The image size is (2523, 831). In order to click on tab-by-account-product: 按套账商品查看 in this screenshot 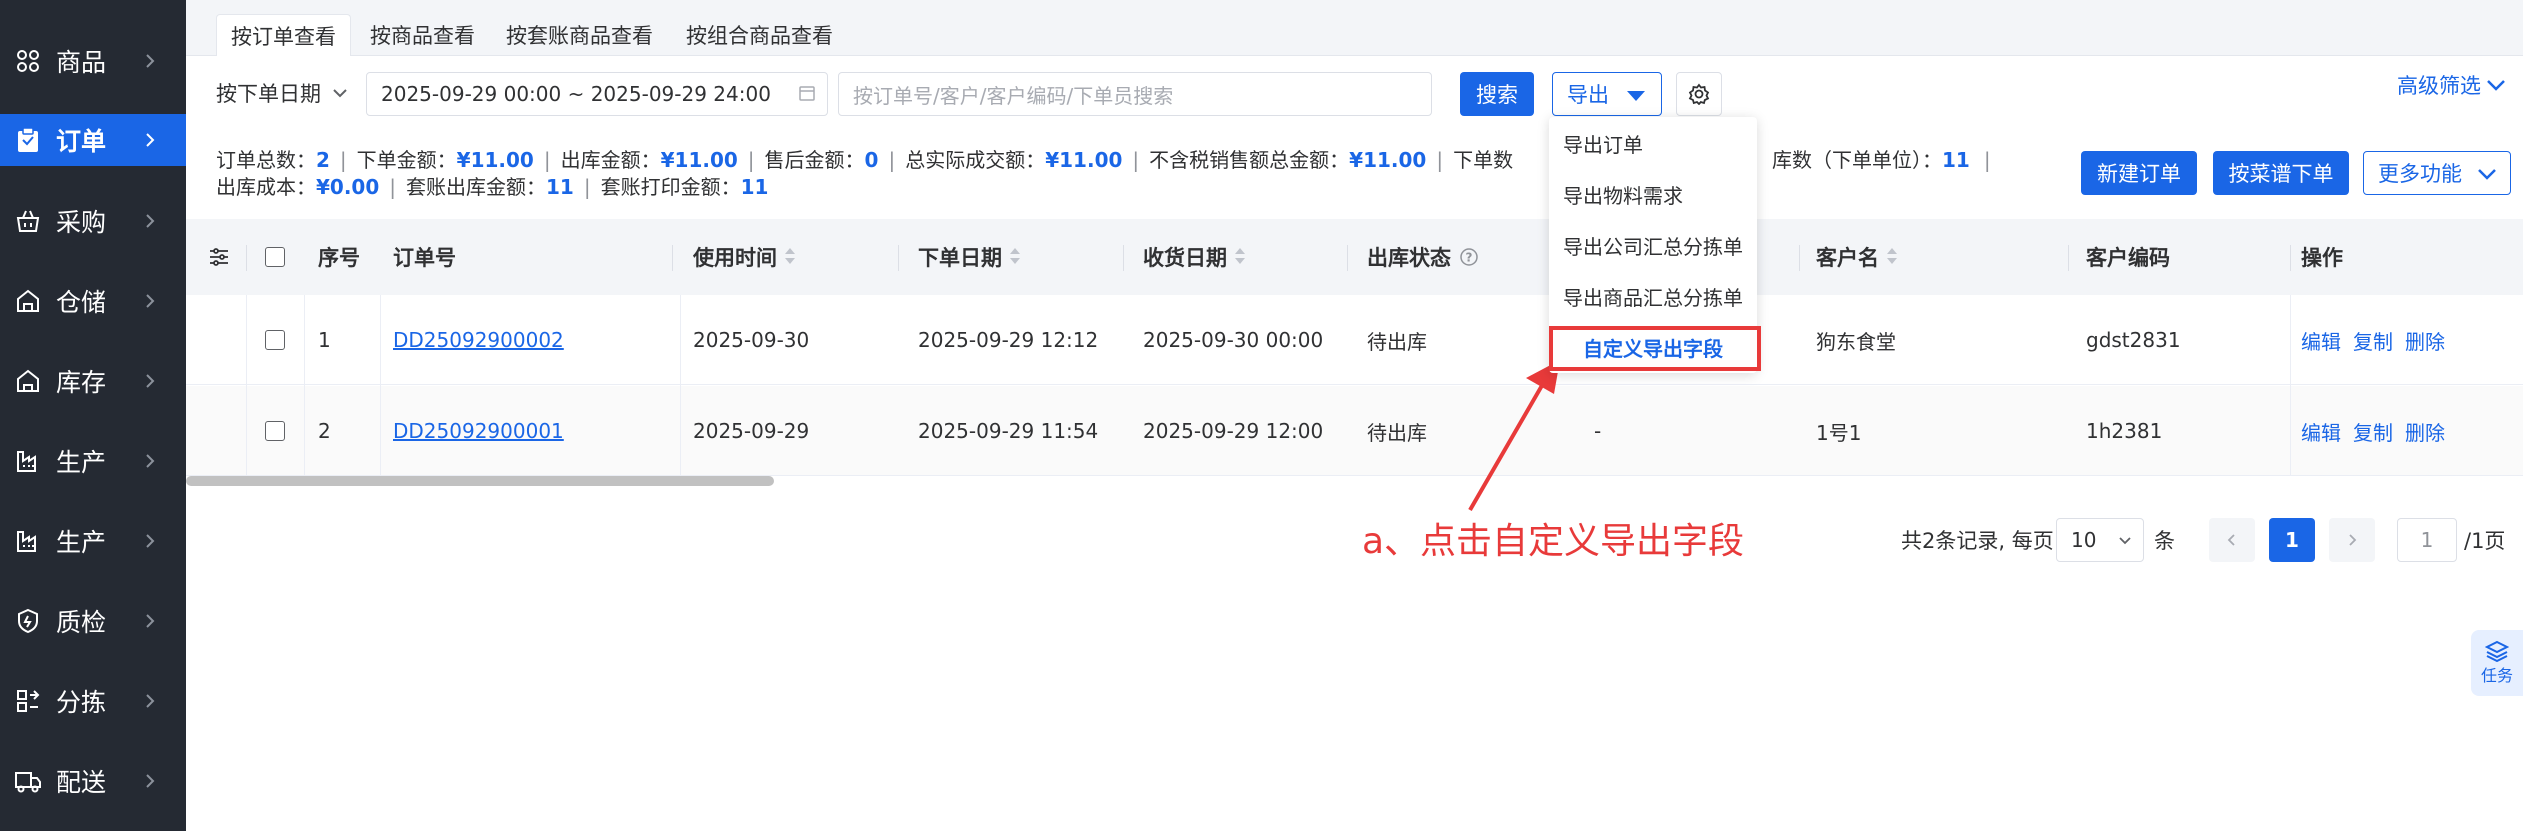, I will do `click(579, 35)`.